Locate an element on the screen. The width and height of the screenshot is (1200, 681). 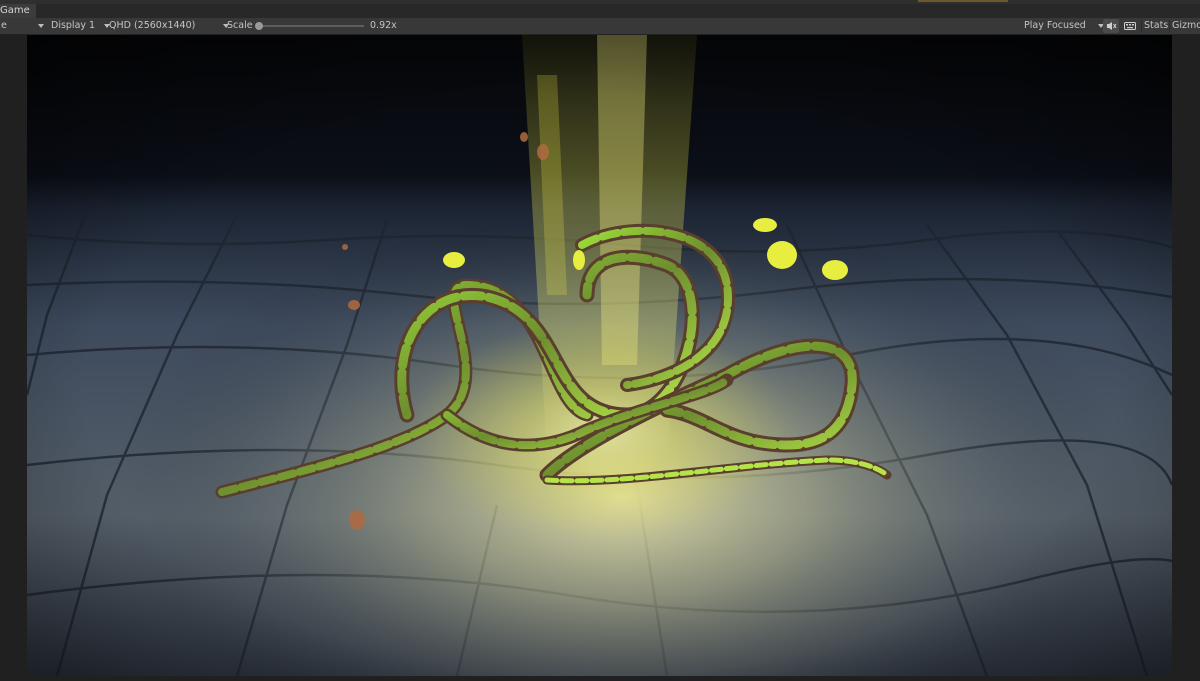
mute-audio-icon is located at coordinates (1112, 26).